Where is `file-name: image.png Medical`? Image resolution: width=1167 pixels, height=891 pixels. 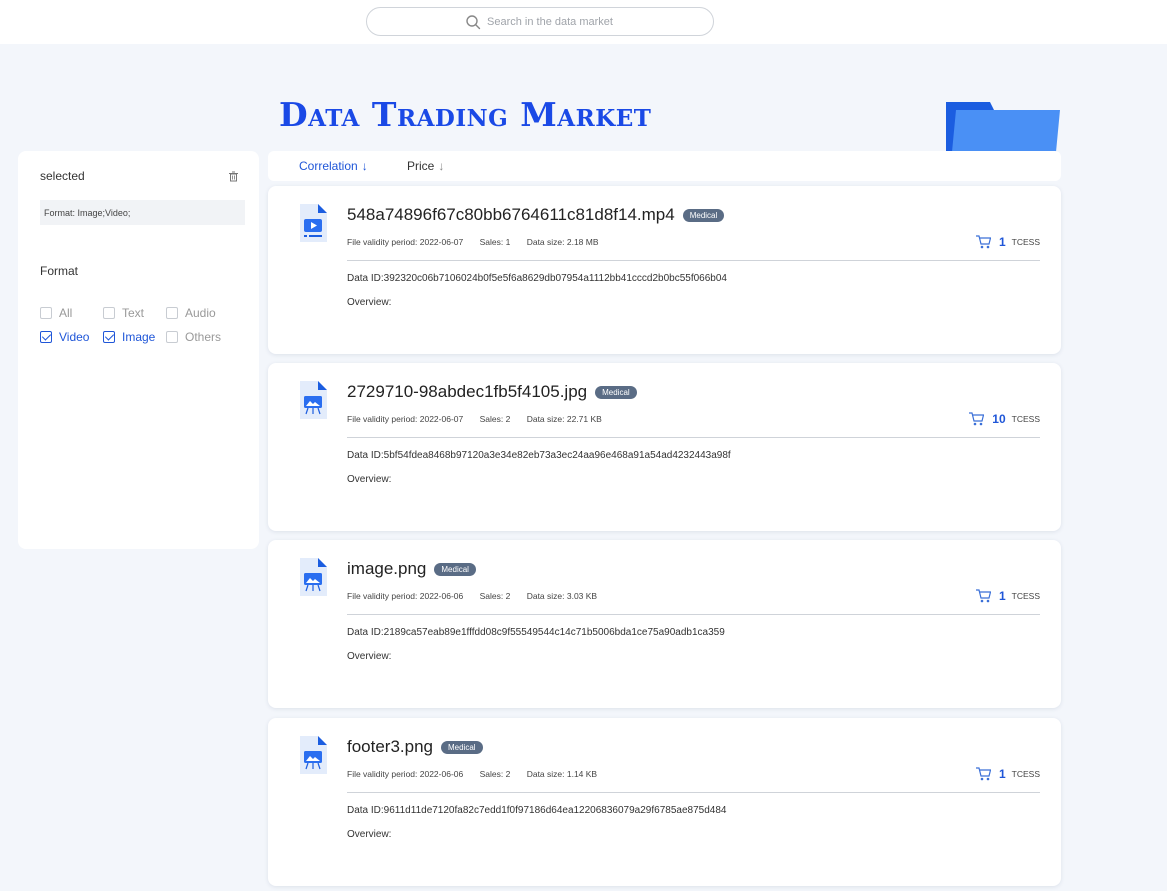
file-name: image.png Medical is located at coordinates (411, 569).